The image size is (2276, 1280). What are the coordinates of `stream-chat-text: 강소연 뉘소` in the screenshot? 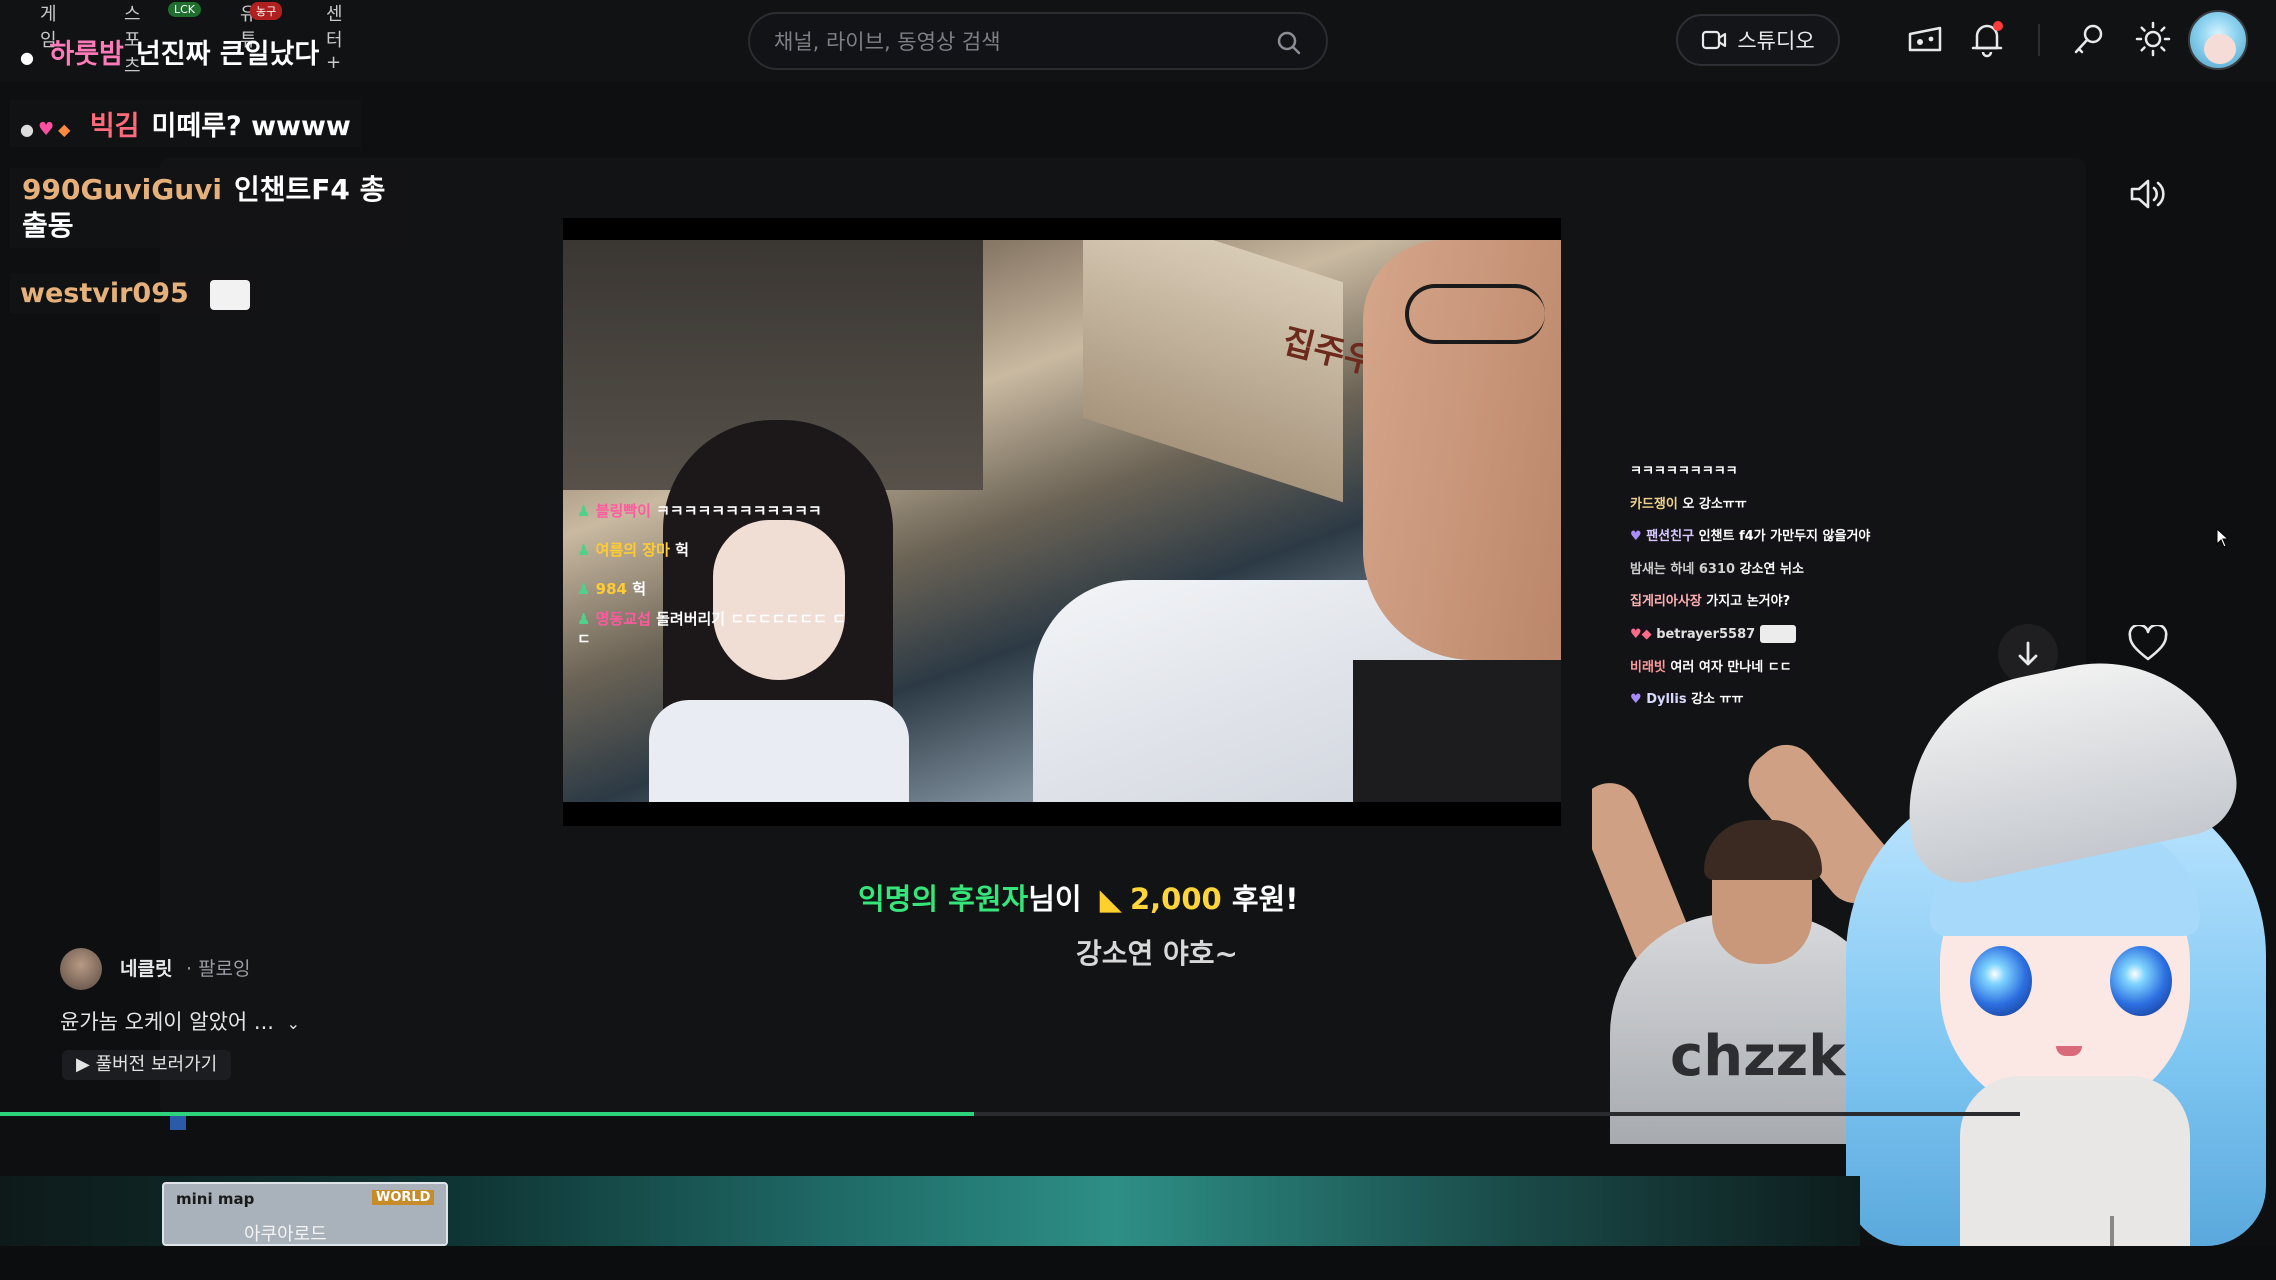 It's located at (1771, 569).